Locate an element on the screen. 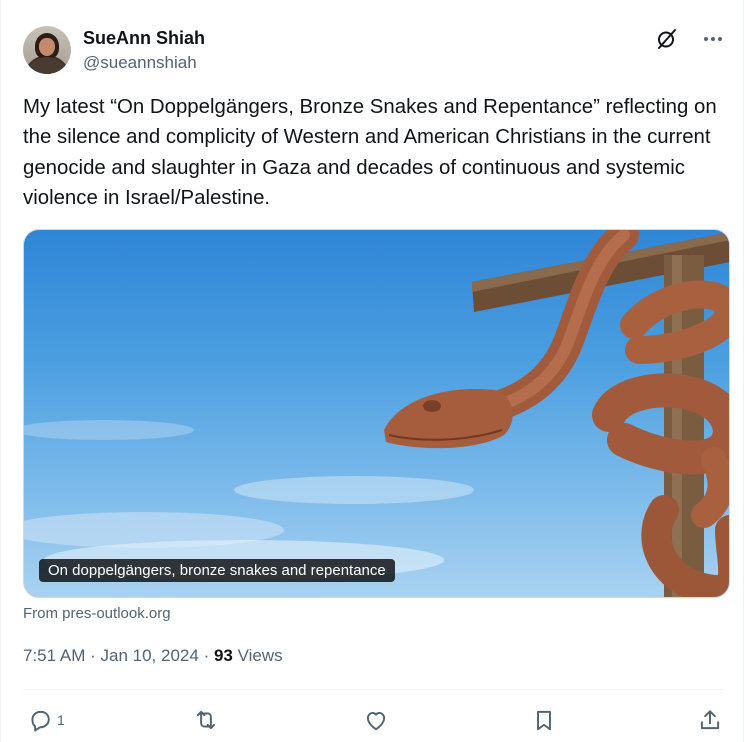 This screenshot has width=744, height=742. grok-icon is located at coordinates (667, 39).